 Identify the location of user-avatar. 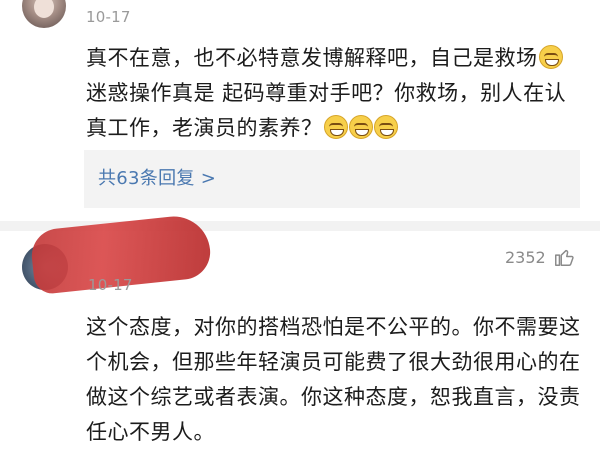
(44, 14).